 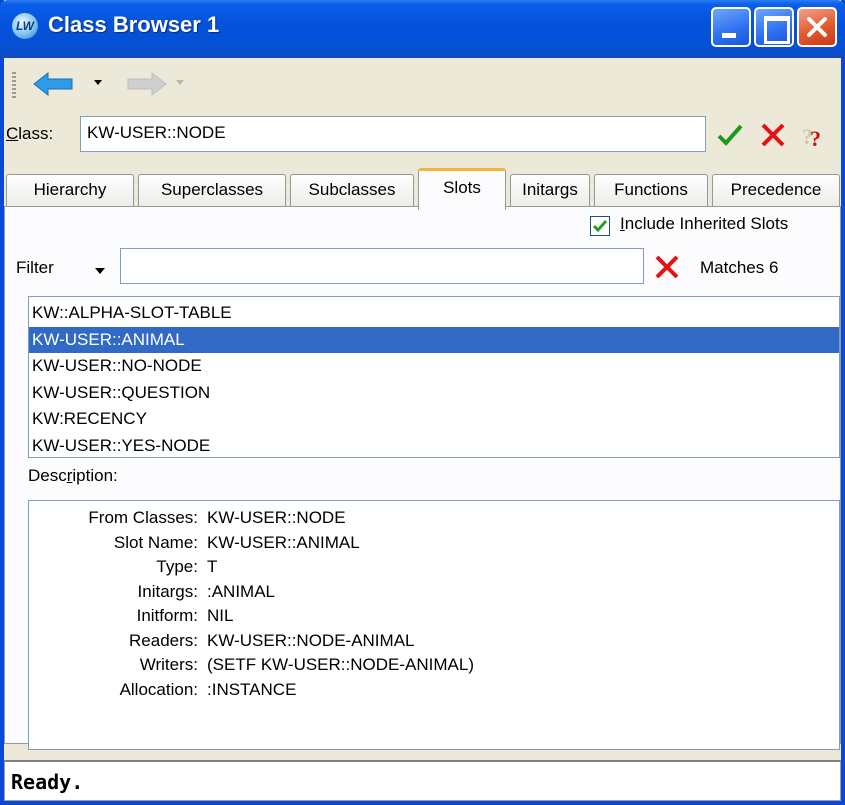 I want to click on clear-filter-icon, so click(x=667, y=267).